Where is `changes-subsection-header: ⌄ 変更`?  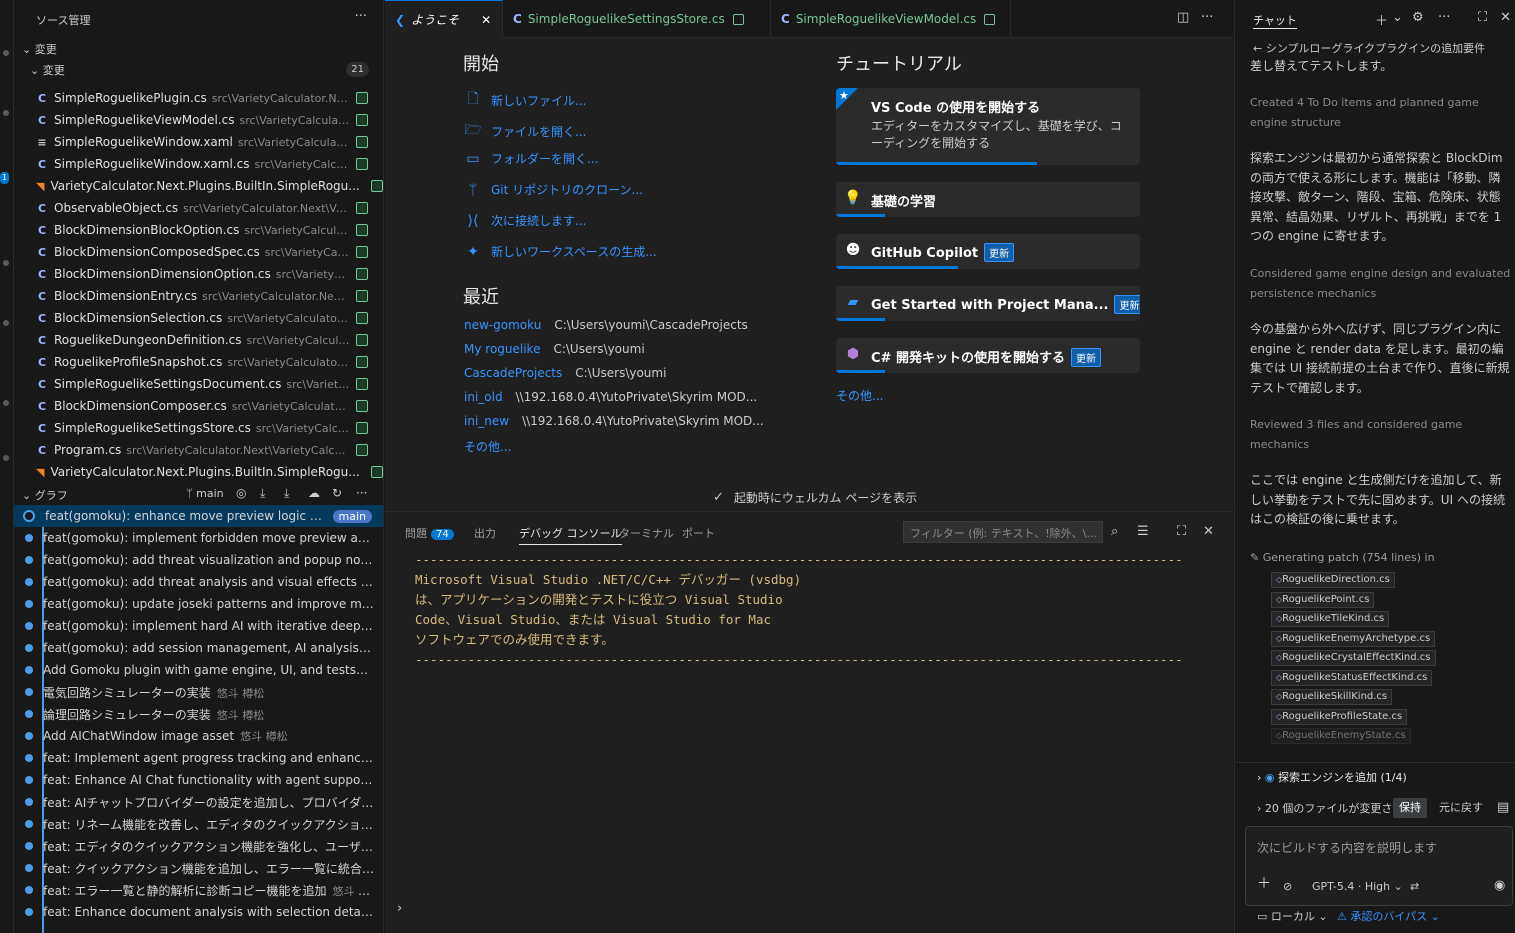
changes-subsection-header: ⌄ 変更 is located at coordinates (47, 70).